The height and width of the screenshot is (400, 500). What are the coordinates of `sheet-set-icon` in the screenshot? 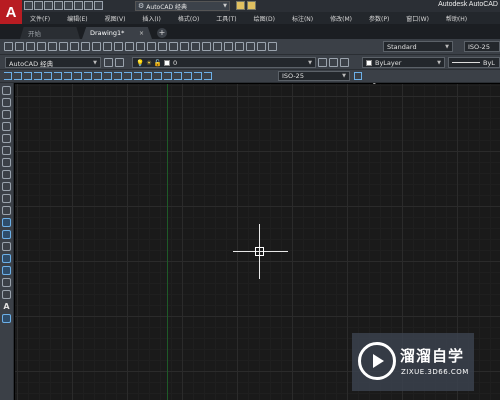 It's located at (239, 46).